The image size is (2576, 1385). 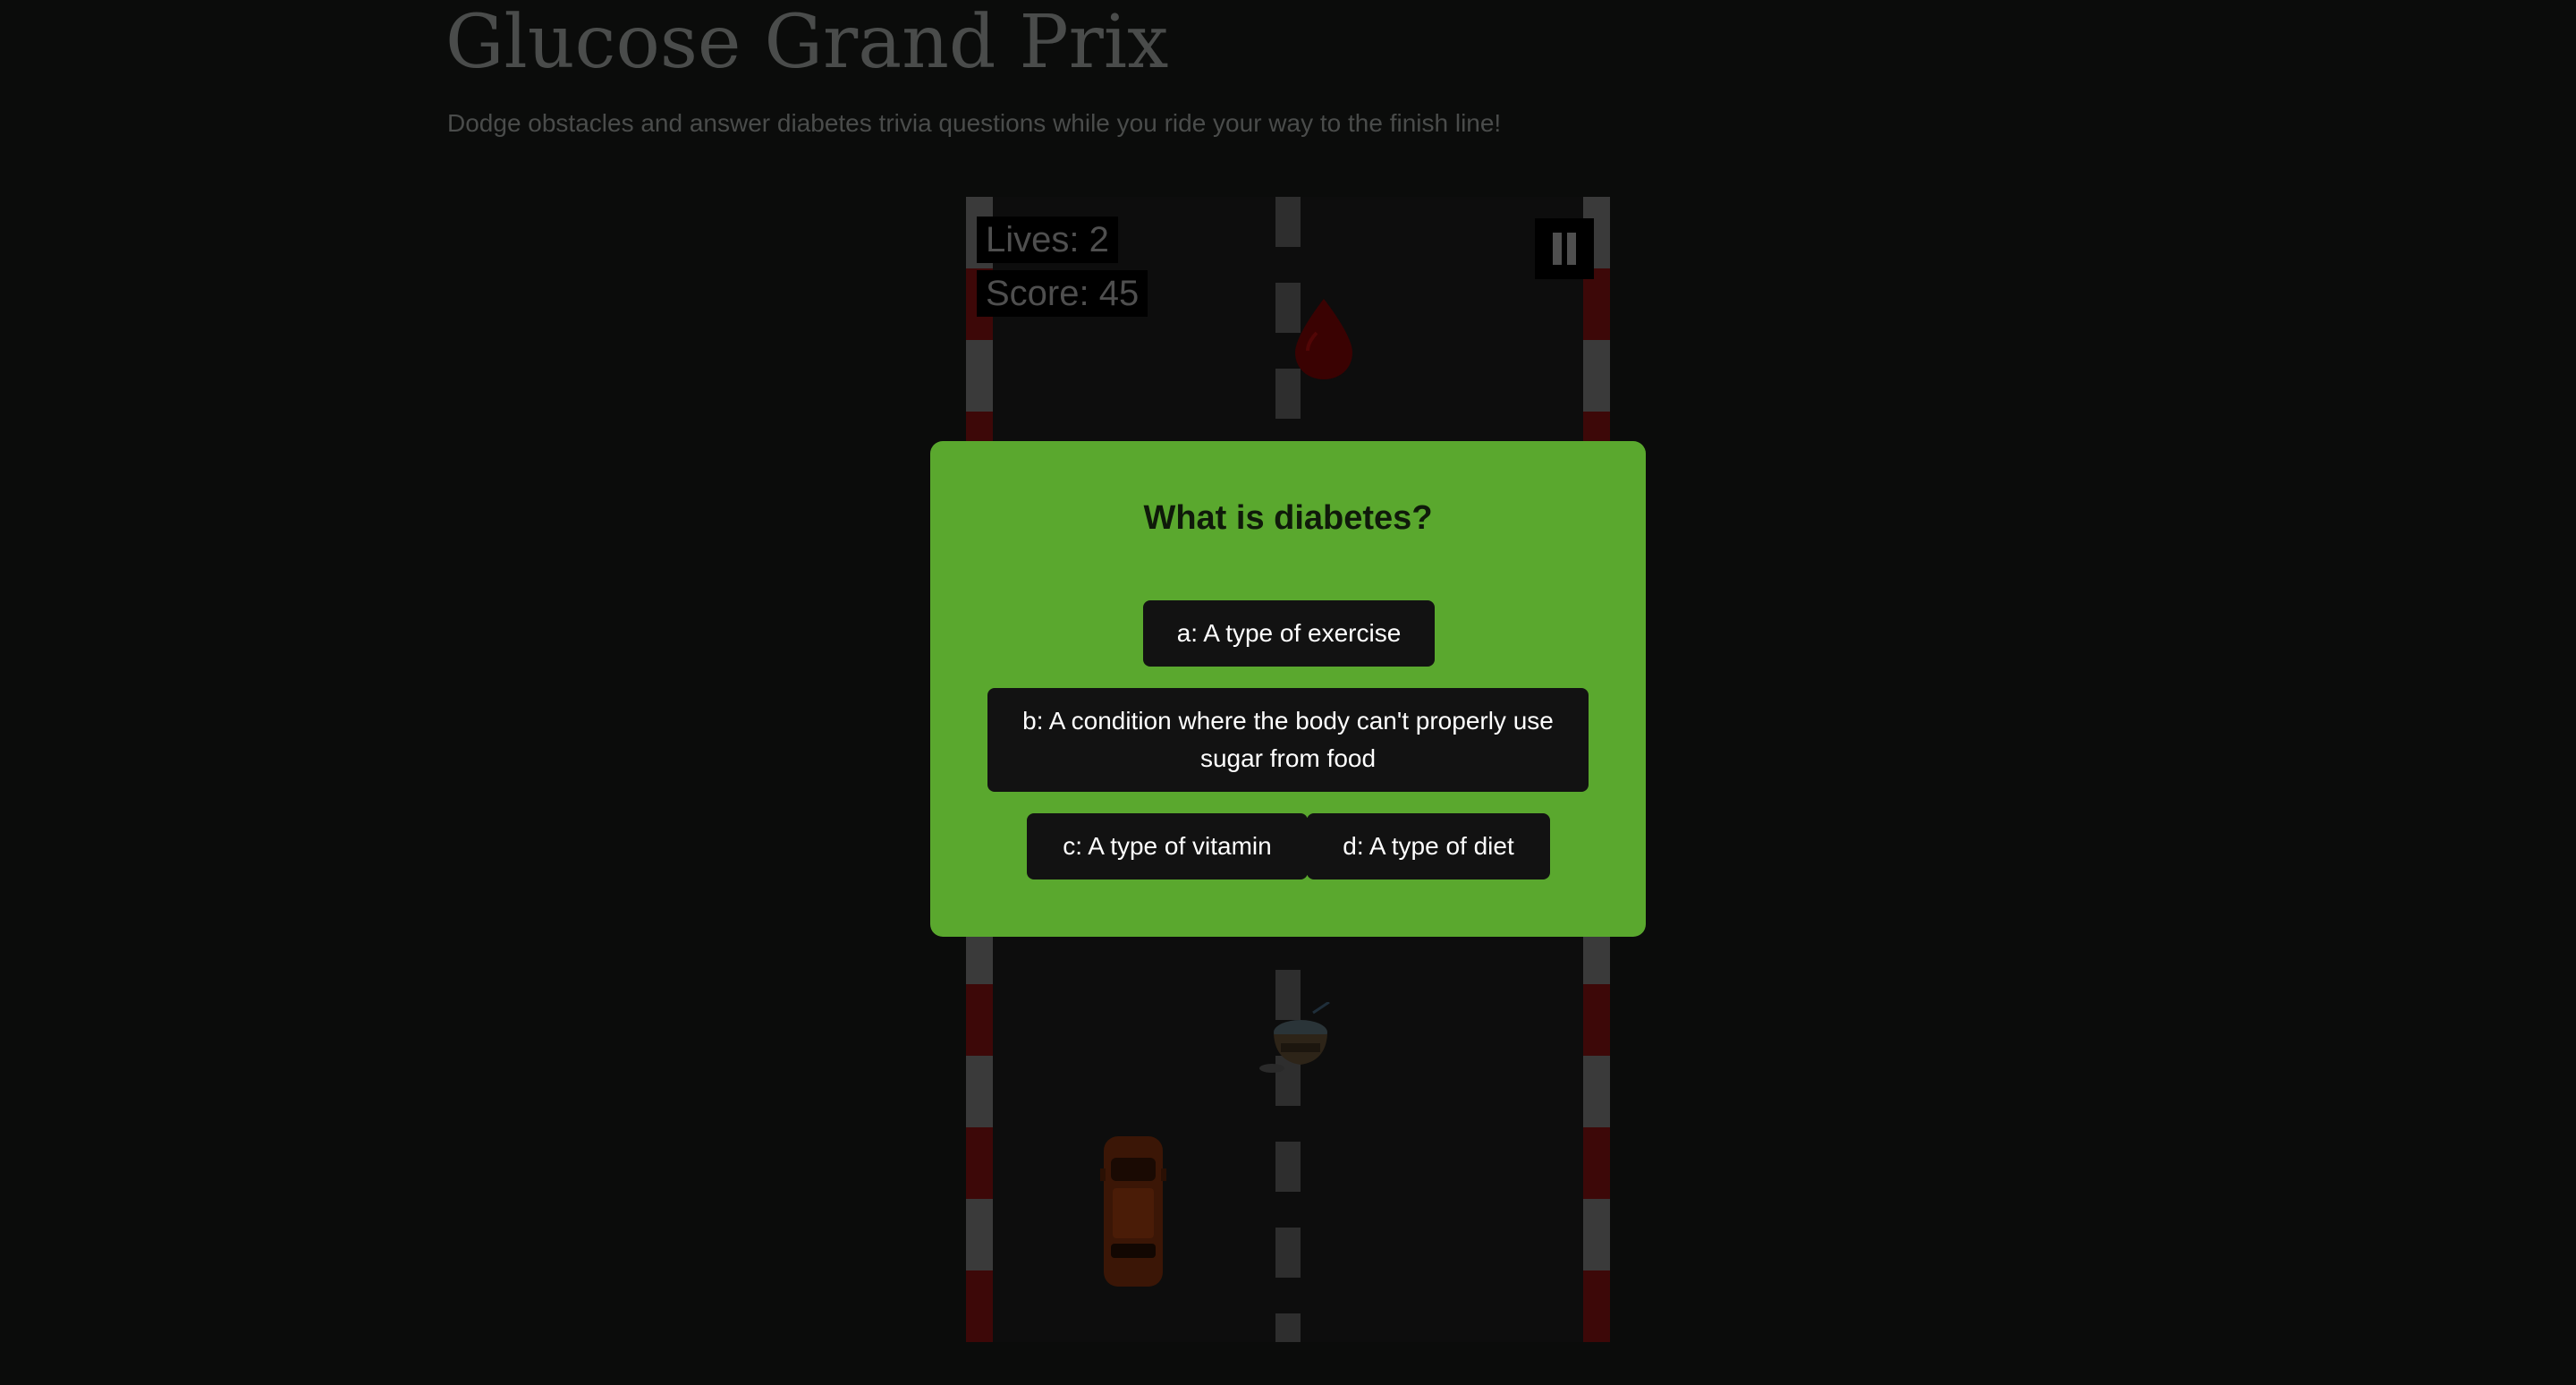 I want to click on answer-c-button: c: A type of vitamin, so click(x=1167, y=846).